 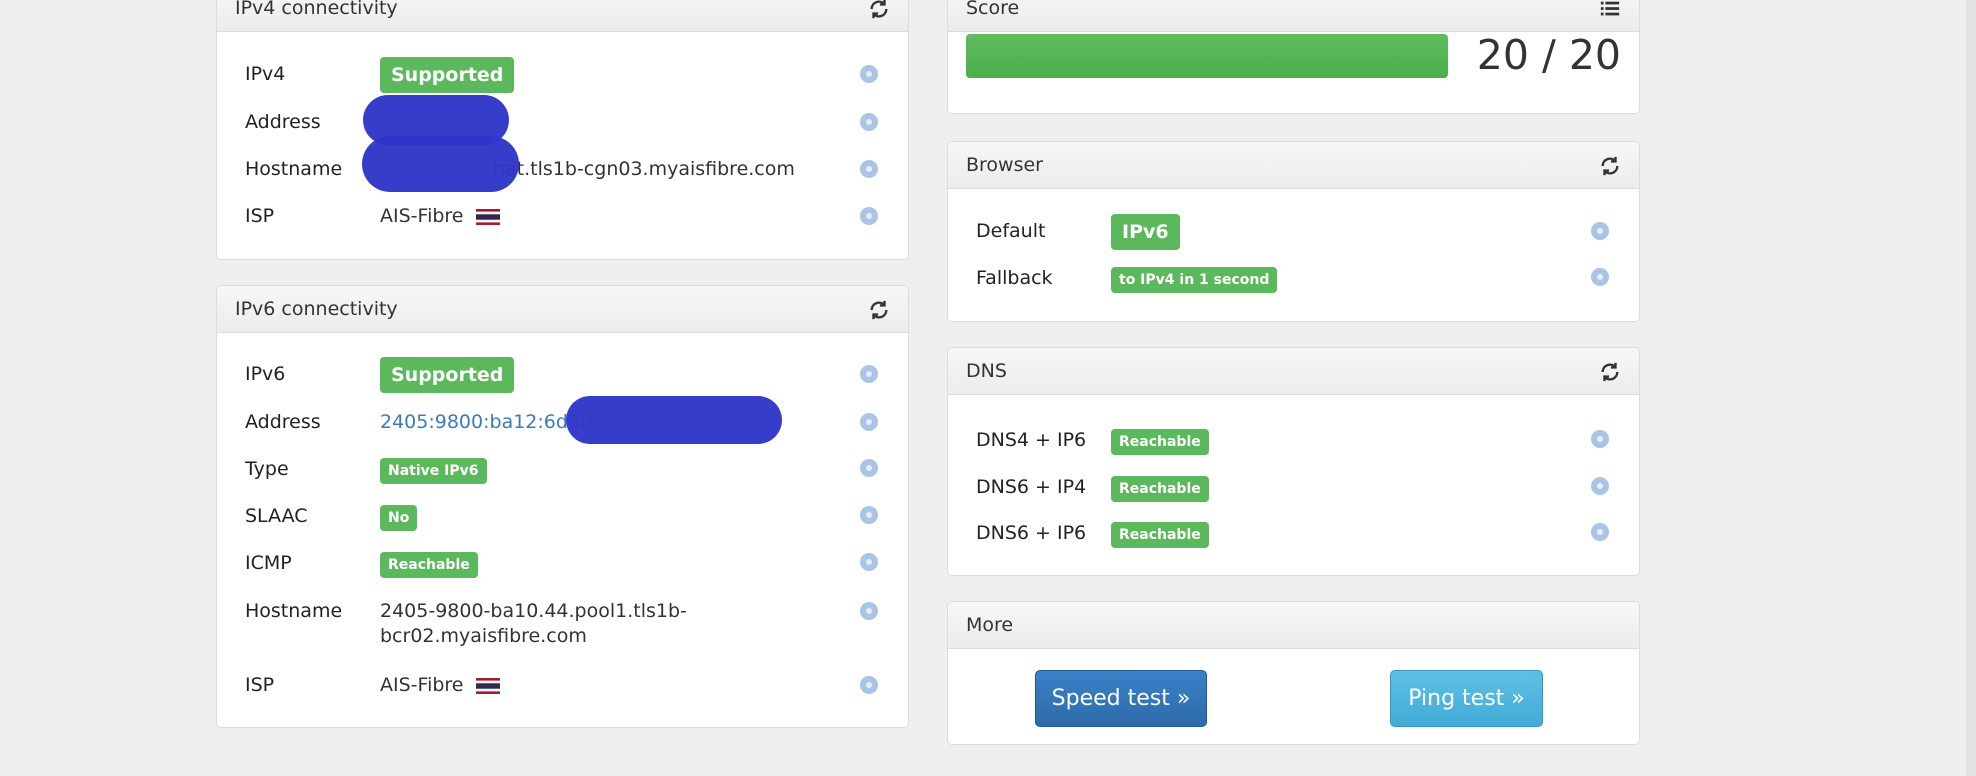 I want to click on row-label: IPv6, so click(x=265, y=374).